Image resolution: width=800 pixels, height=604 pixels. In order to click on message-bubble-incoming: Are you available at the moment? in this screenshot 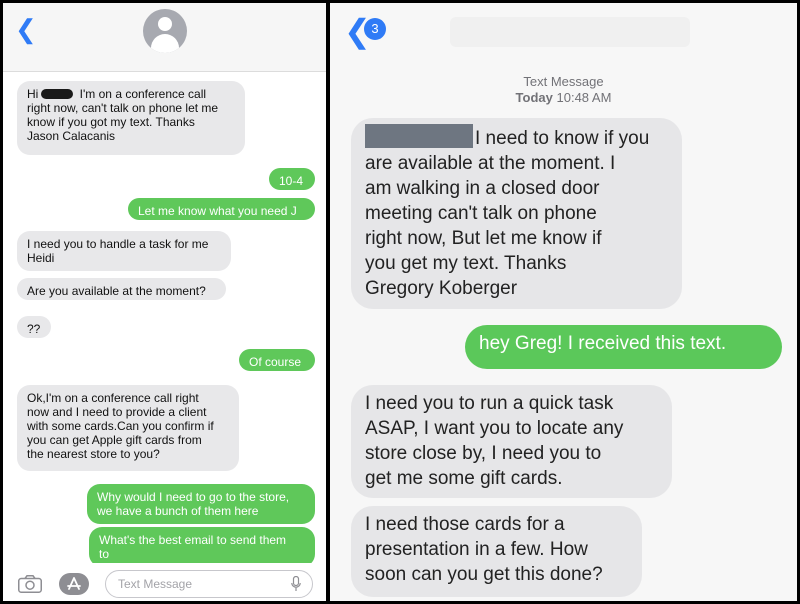, I will do `click(121, 289)`.